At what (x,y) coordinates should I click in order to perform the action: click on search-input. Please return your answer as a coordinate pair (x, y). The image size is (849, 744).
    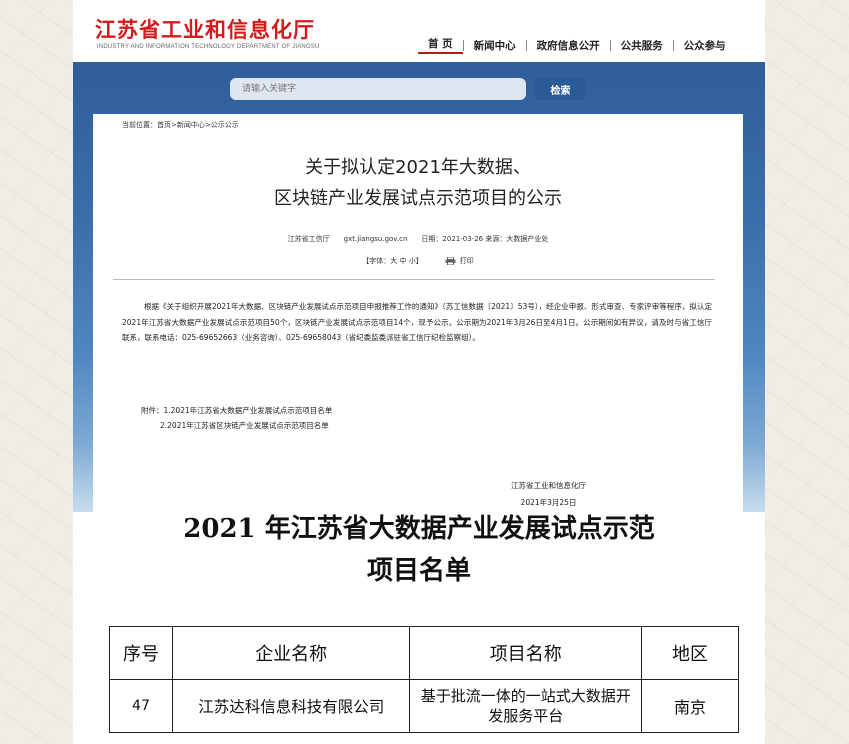
    Looking at the image, I should click on (378, 89).